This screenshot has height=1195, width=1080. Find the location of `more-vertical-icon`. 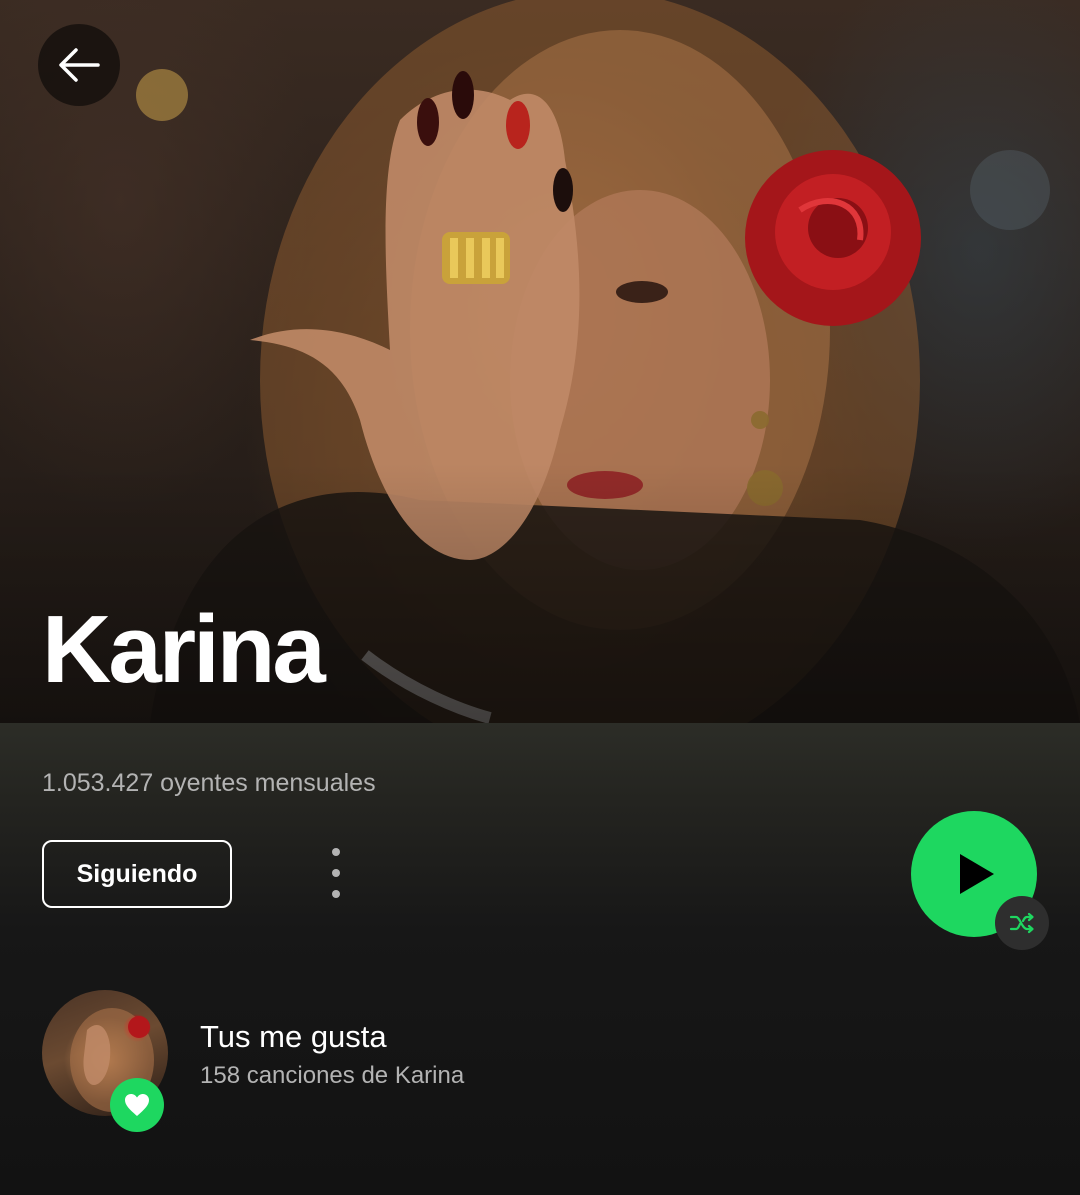

more-vertical-icon is located at coordinates (336, 852).